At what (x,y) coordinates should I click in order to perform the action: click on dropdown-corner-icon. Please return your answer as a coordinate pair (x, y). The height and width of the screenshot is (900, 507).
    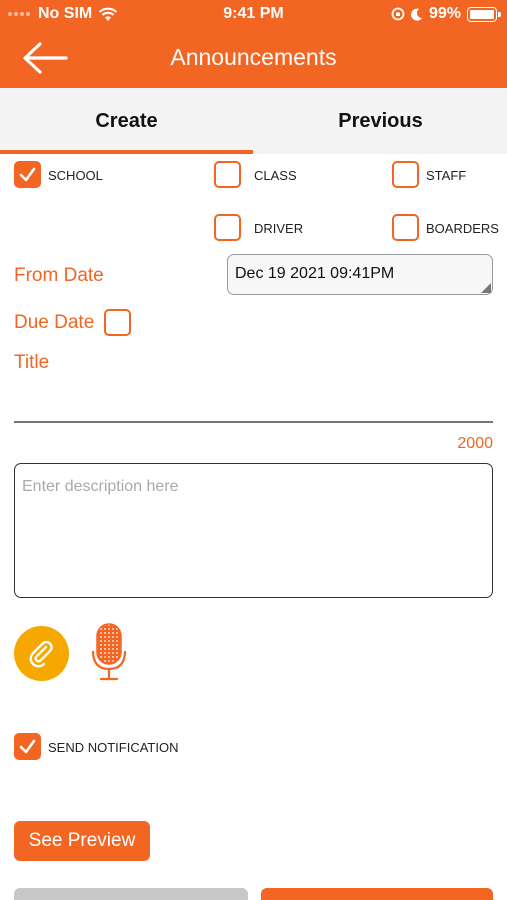
    Looking at the image, I should click on (486, 288).